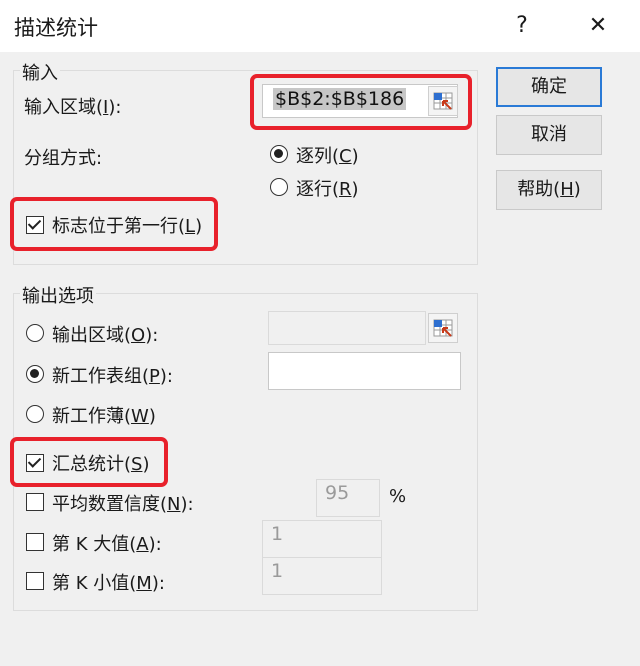  Describe the element at coordinates (63, 158) in the screenshot. I see `grouping-label: 分组方式:` at that location.